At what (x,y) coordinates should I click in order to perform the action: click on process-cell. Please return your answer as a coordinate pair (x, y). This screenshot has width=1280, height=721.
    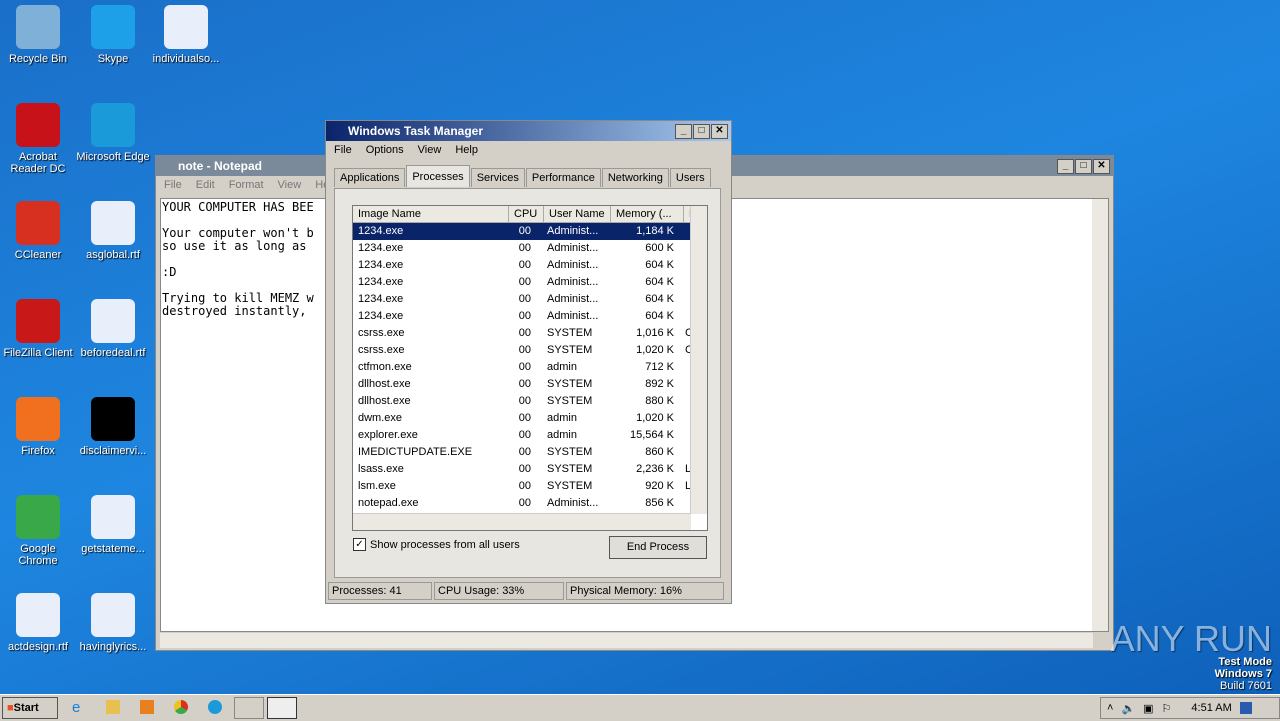
    Looking at the image, I should click on (679, 503).